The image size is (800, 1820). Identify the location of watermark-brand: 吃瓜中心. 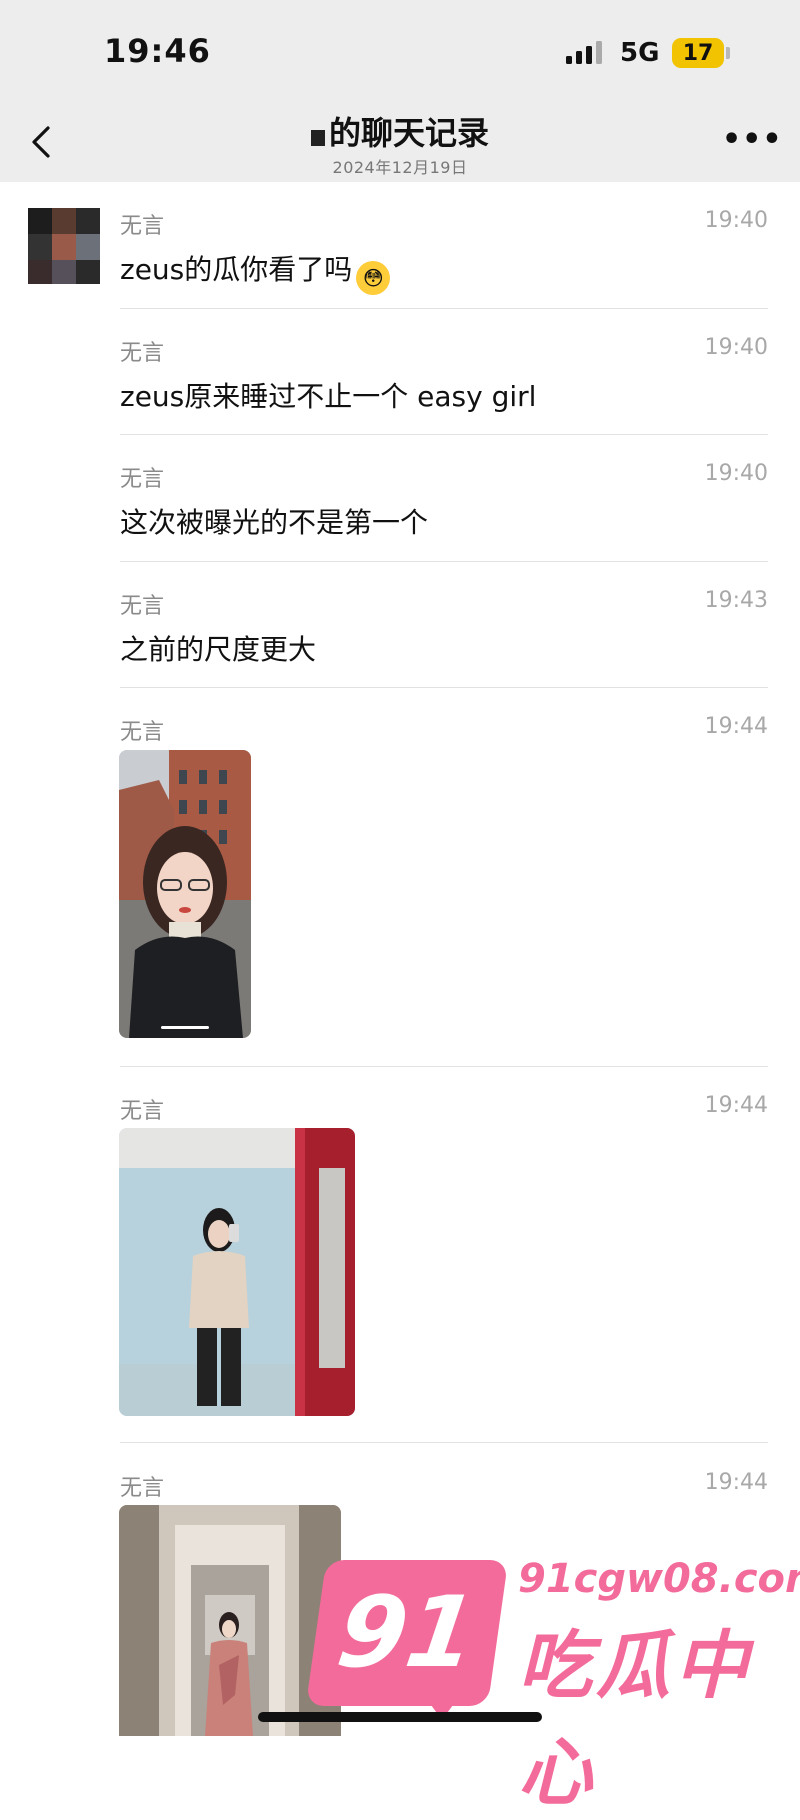
(635, 1719).